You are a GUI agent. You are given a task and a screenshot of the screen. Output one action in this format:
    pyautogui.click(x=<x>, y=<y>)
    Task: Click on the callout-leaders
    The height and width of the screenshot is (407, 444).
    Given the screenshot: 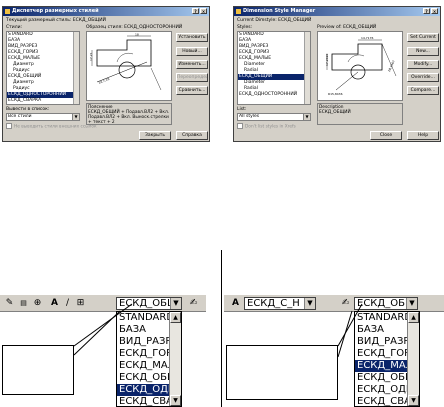 What is the action you would take?
    pyautogui.click(x=218, y=330)
    